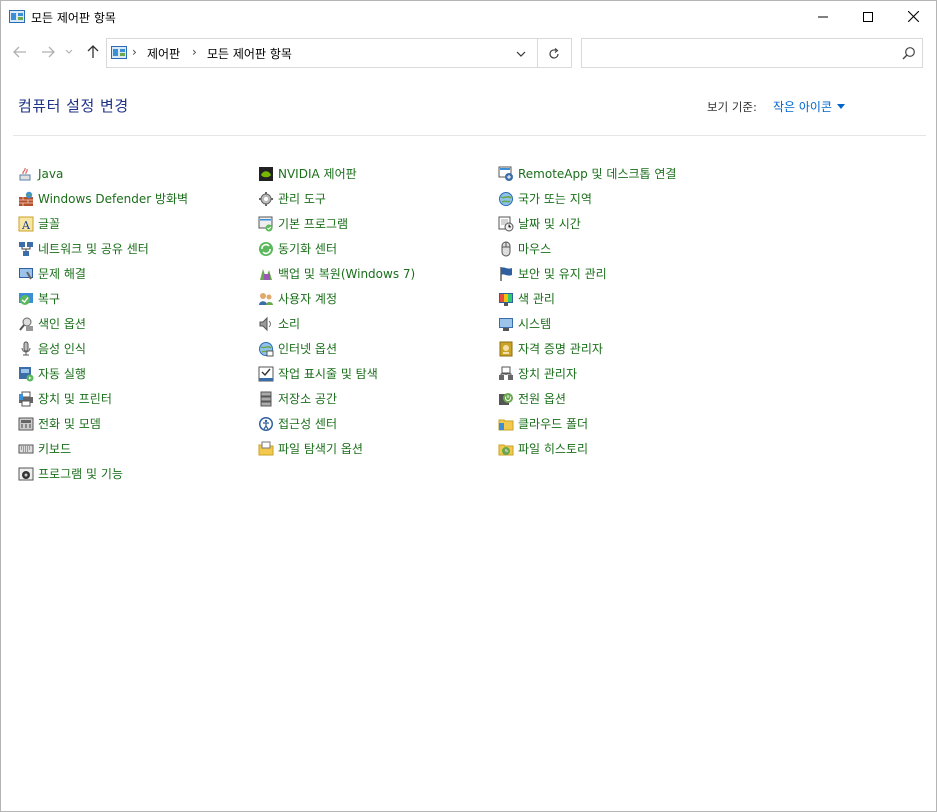  What do you see at coordinates (307, 423) in the screenshot?
I see `control-panel-item-label: 접근성 센터` at bounding box center [307, 423].